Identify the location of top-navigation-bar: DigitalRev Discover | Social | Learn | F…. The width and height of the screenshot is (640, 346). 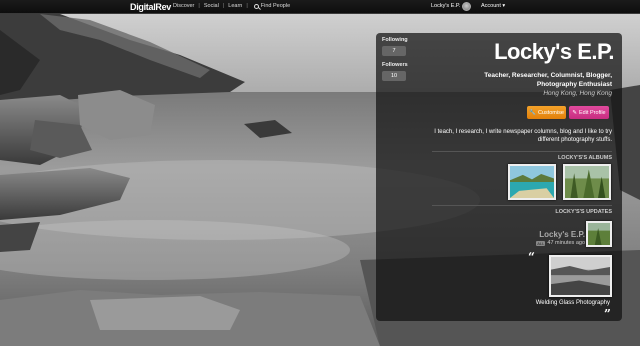
(320, 7).